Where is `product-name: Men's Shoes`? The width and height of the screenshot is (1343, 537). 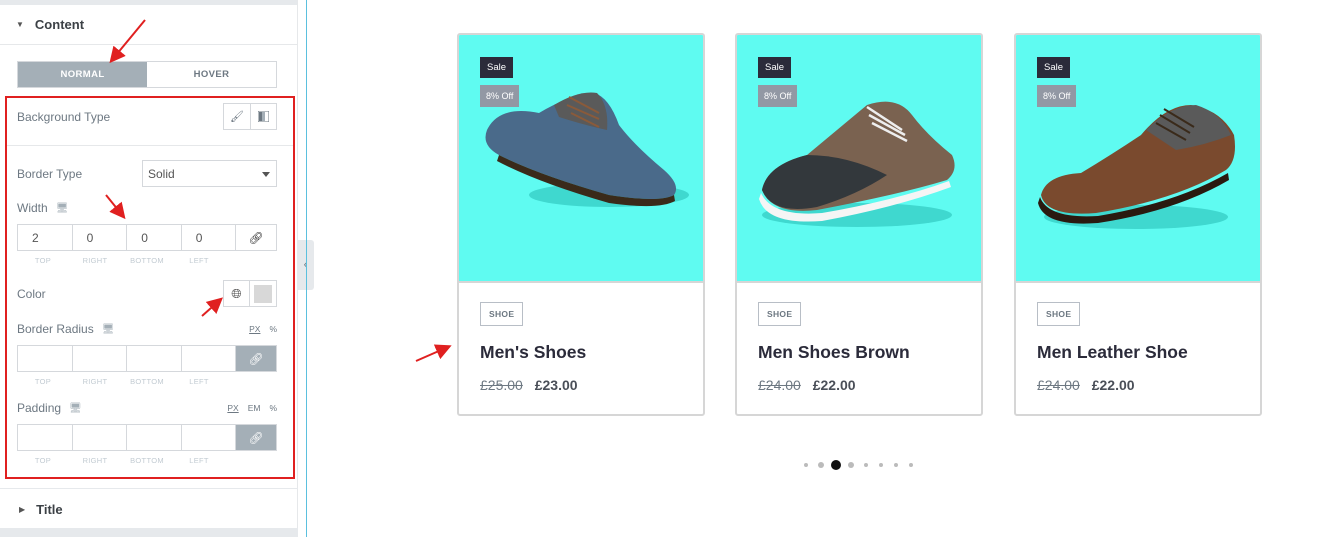
product-name: Men's Shoes is located at coordinates (533, 352).